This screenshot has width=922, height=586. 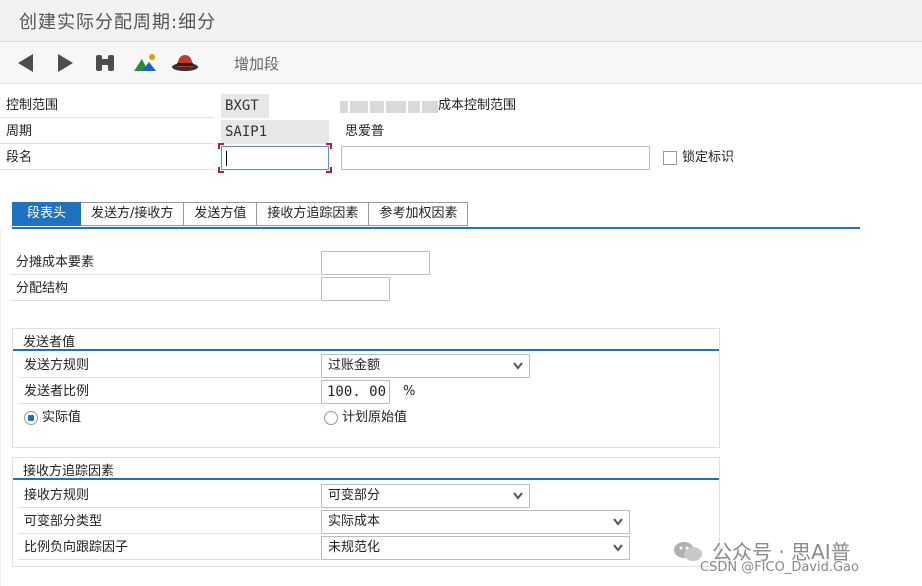 I want to click on toolbar: 增加段, so click(x=461, y=63).